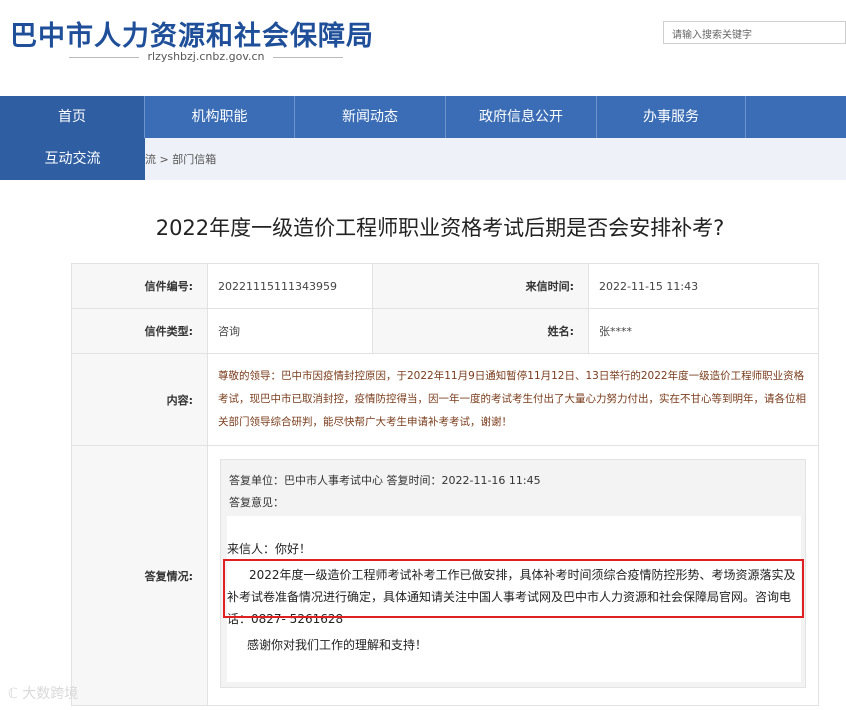 This screenshot has height=710, width=846. Describe the element at coordinates (139, 575) in the screenshot. I see `reply-label: 答复情况:` at that location.